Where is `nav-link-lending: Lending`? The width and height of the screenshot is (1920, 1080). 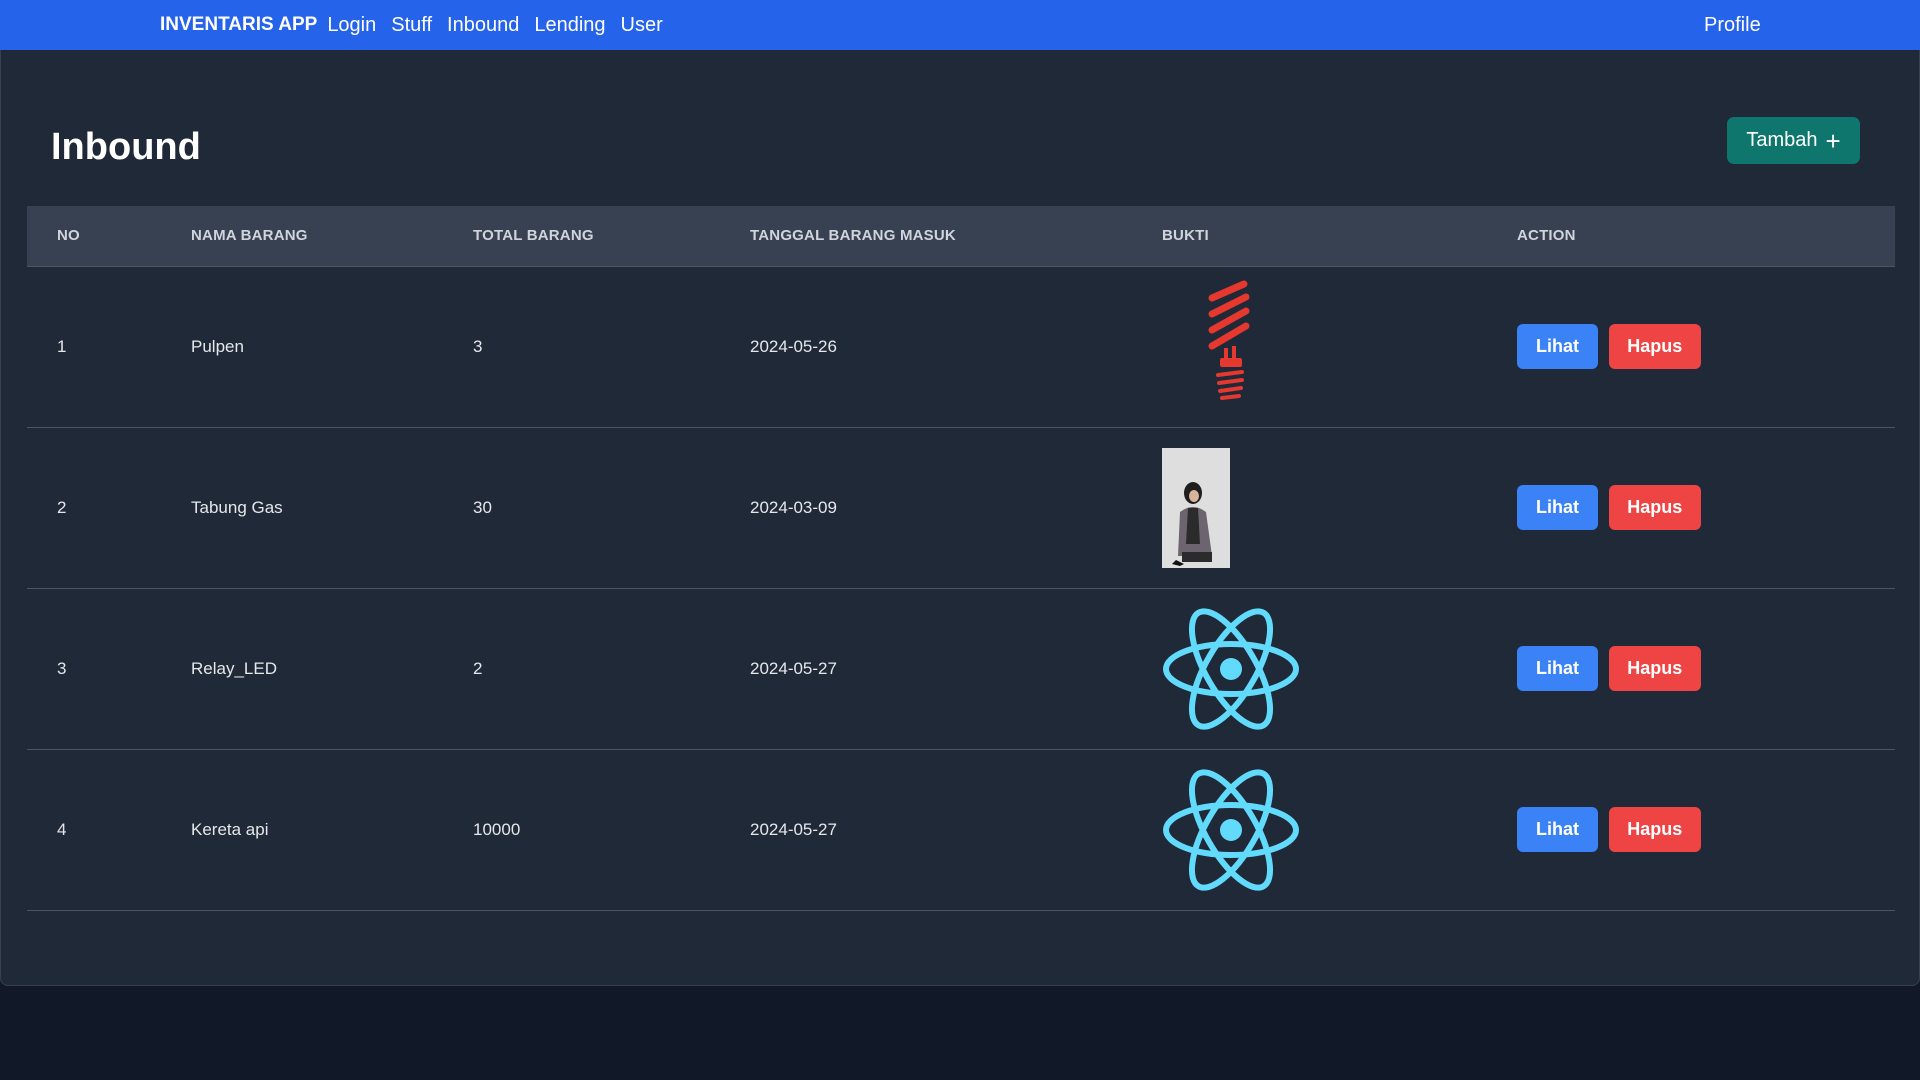
nav-link-lending: Lending is located at coordinates (569, 25).